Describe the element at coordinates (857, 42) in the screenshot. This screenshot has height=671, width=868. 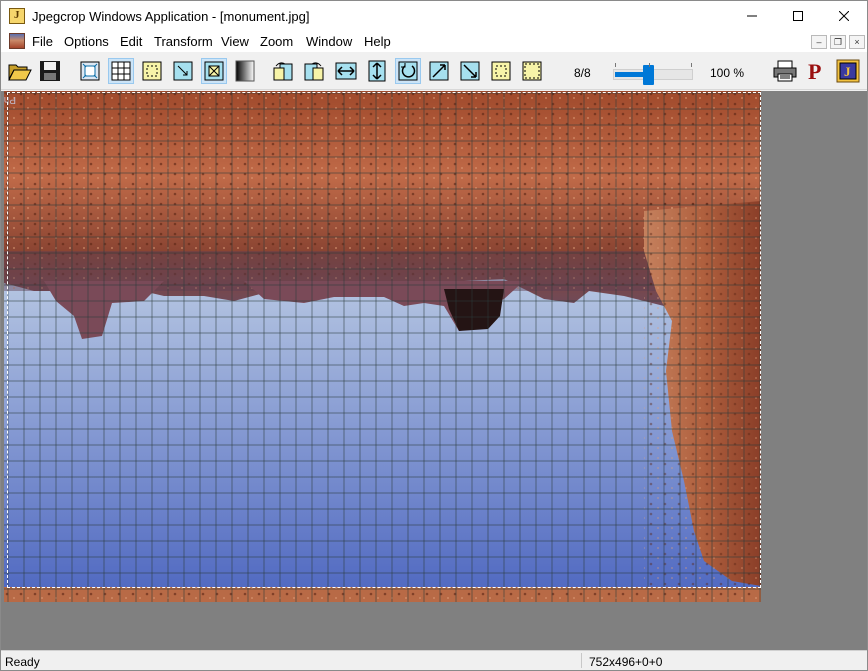
I see `mdi-close-icon: ×` at that location.